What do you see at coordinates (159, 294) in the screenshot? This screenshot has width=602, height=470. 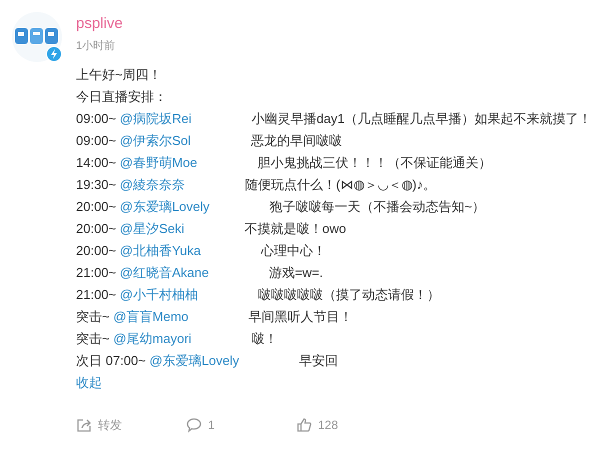 I see `mention-link: @小千村柚柚` at bounding box center [159, 294].